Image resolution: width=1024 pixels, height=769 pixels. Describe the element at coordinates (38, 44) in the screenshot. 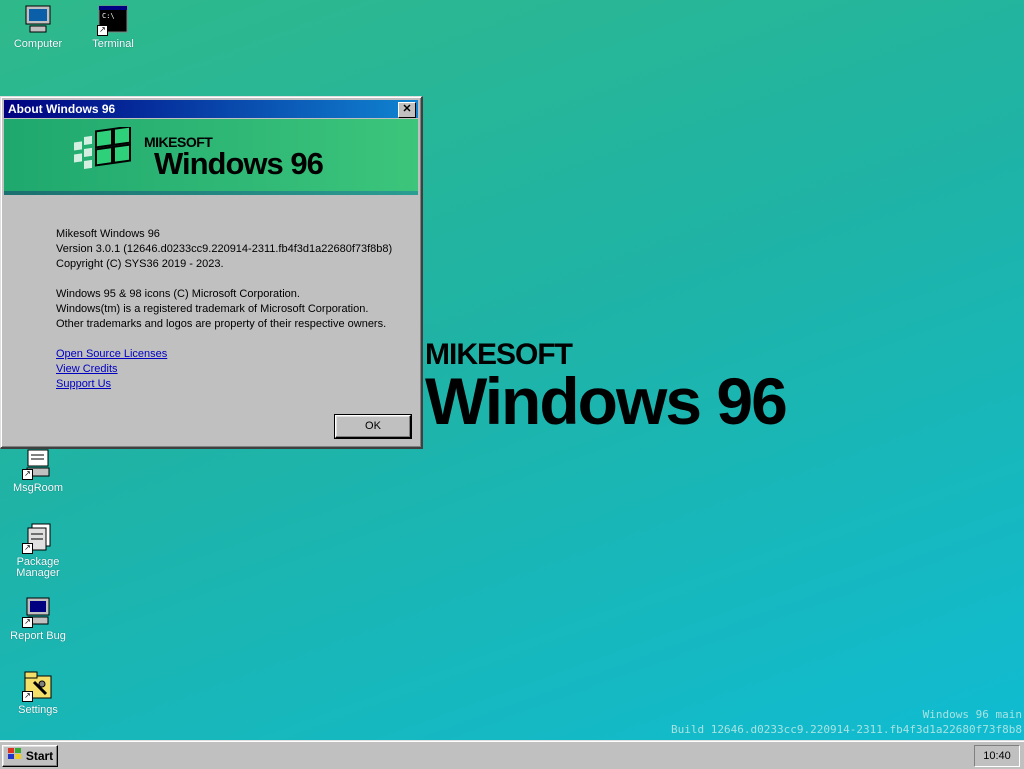

I see `desktop-icon-label: Computer` at that location.